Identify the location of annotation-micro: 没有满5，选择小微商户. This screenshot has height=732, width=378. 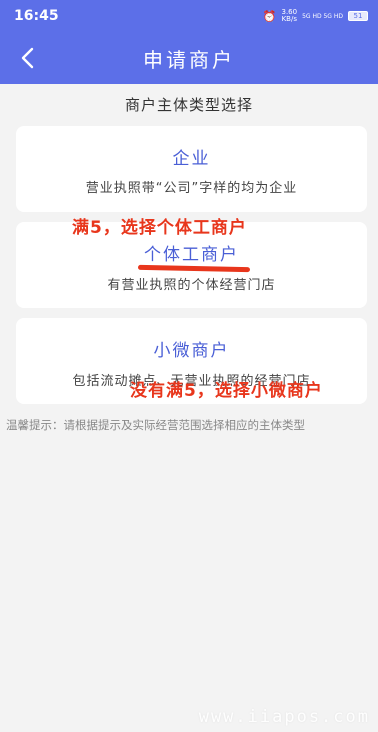
(226, 391).